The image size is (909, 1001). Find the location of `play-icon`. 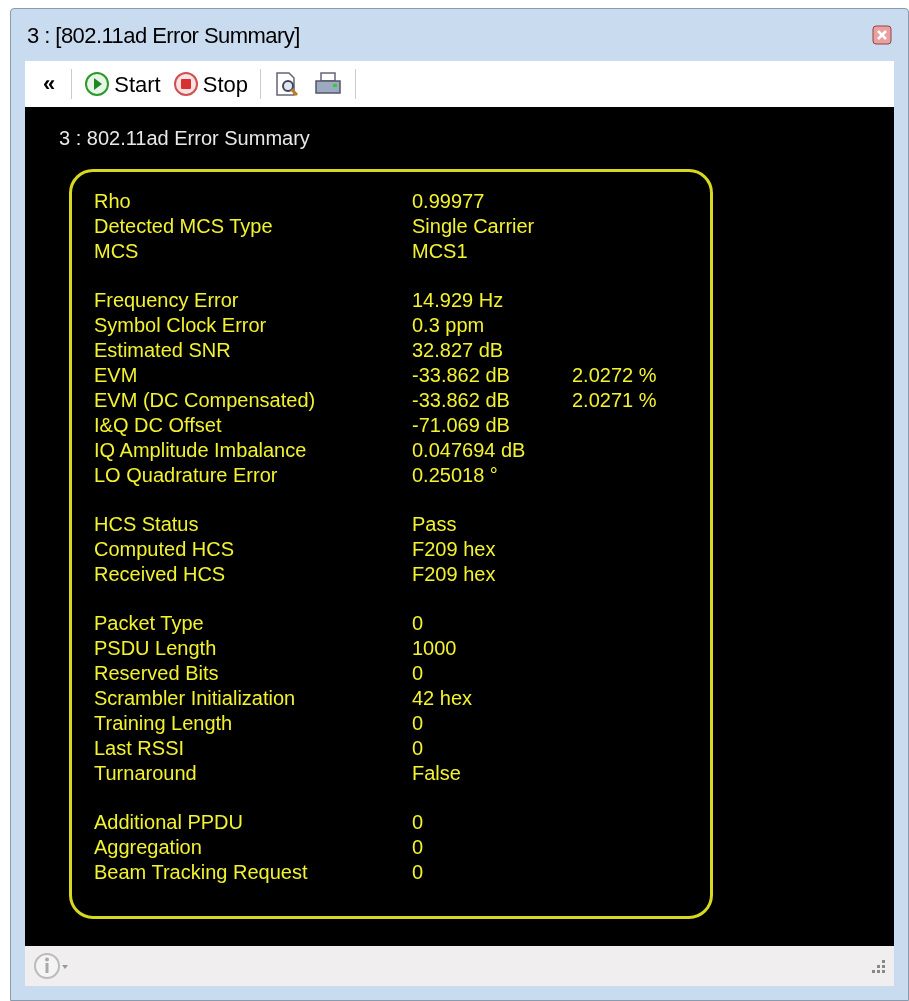

play-icon is located at coordinates (97, 84).